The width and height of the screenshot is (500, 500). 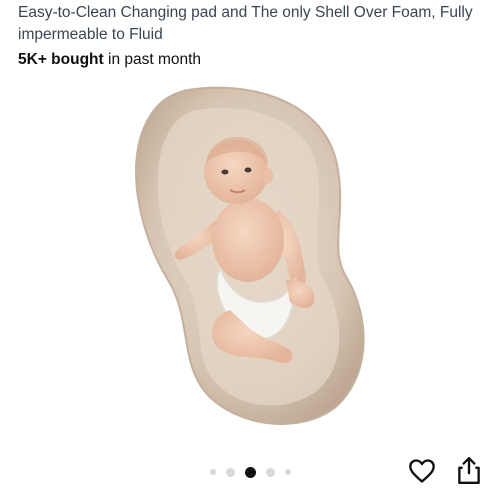 I want to click on bought-count: 5K+ bought, so click(x=61, y=59).